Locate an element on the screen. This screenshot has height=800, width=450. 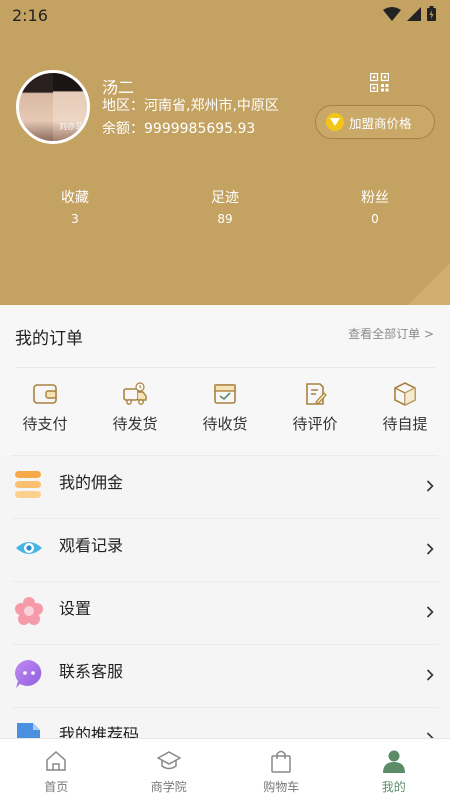
stats-row: 收藏 3 足迹 89 粉丝 0 is located at coordinates (225, 208).